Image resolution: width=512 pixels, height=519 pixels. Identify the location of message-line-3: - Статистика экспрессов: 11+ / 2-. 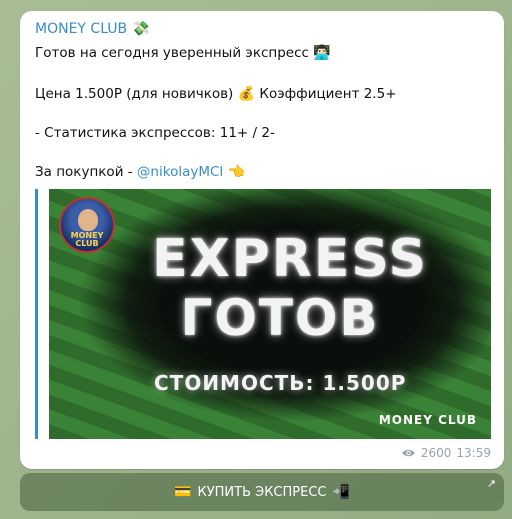
(155, 133).